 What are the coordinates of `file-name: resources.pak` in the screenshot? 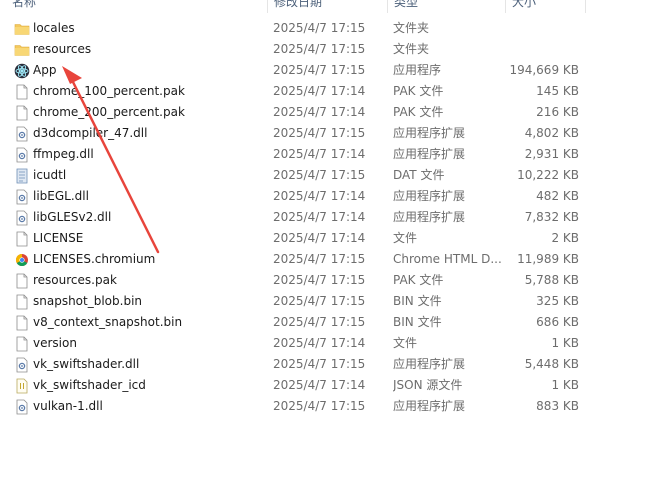 It's located at (75, 280).